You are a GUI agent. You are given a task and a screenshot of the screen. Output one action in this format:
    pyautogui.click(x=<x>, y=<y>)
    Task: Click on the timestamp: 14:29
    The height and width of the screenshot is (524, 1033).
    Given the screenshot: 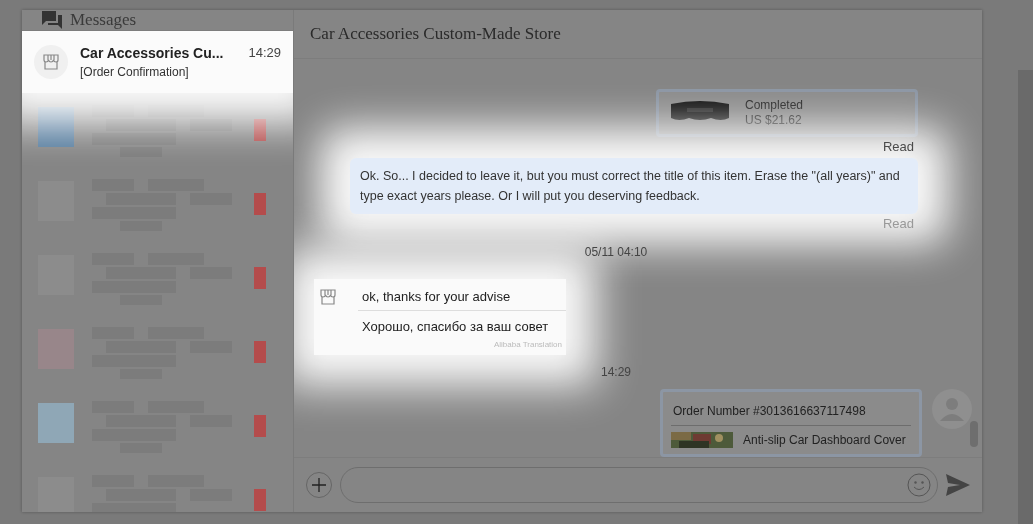 What is the action you would take?
    pyautogui.click(x=616, y=372)
    